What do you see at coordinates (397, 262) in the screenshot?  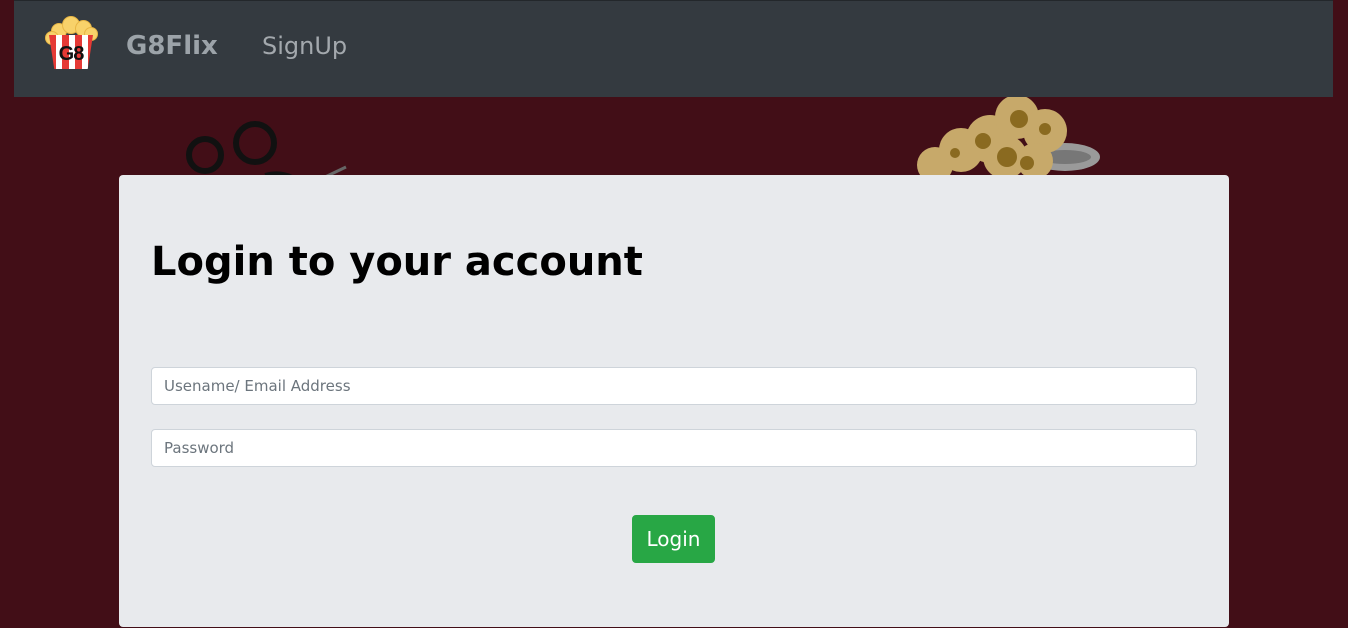 I see `login-title: Login to your account` at bounding box center [397, 262].